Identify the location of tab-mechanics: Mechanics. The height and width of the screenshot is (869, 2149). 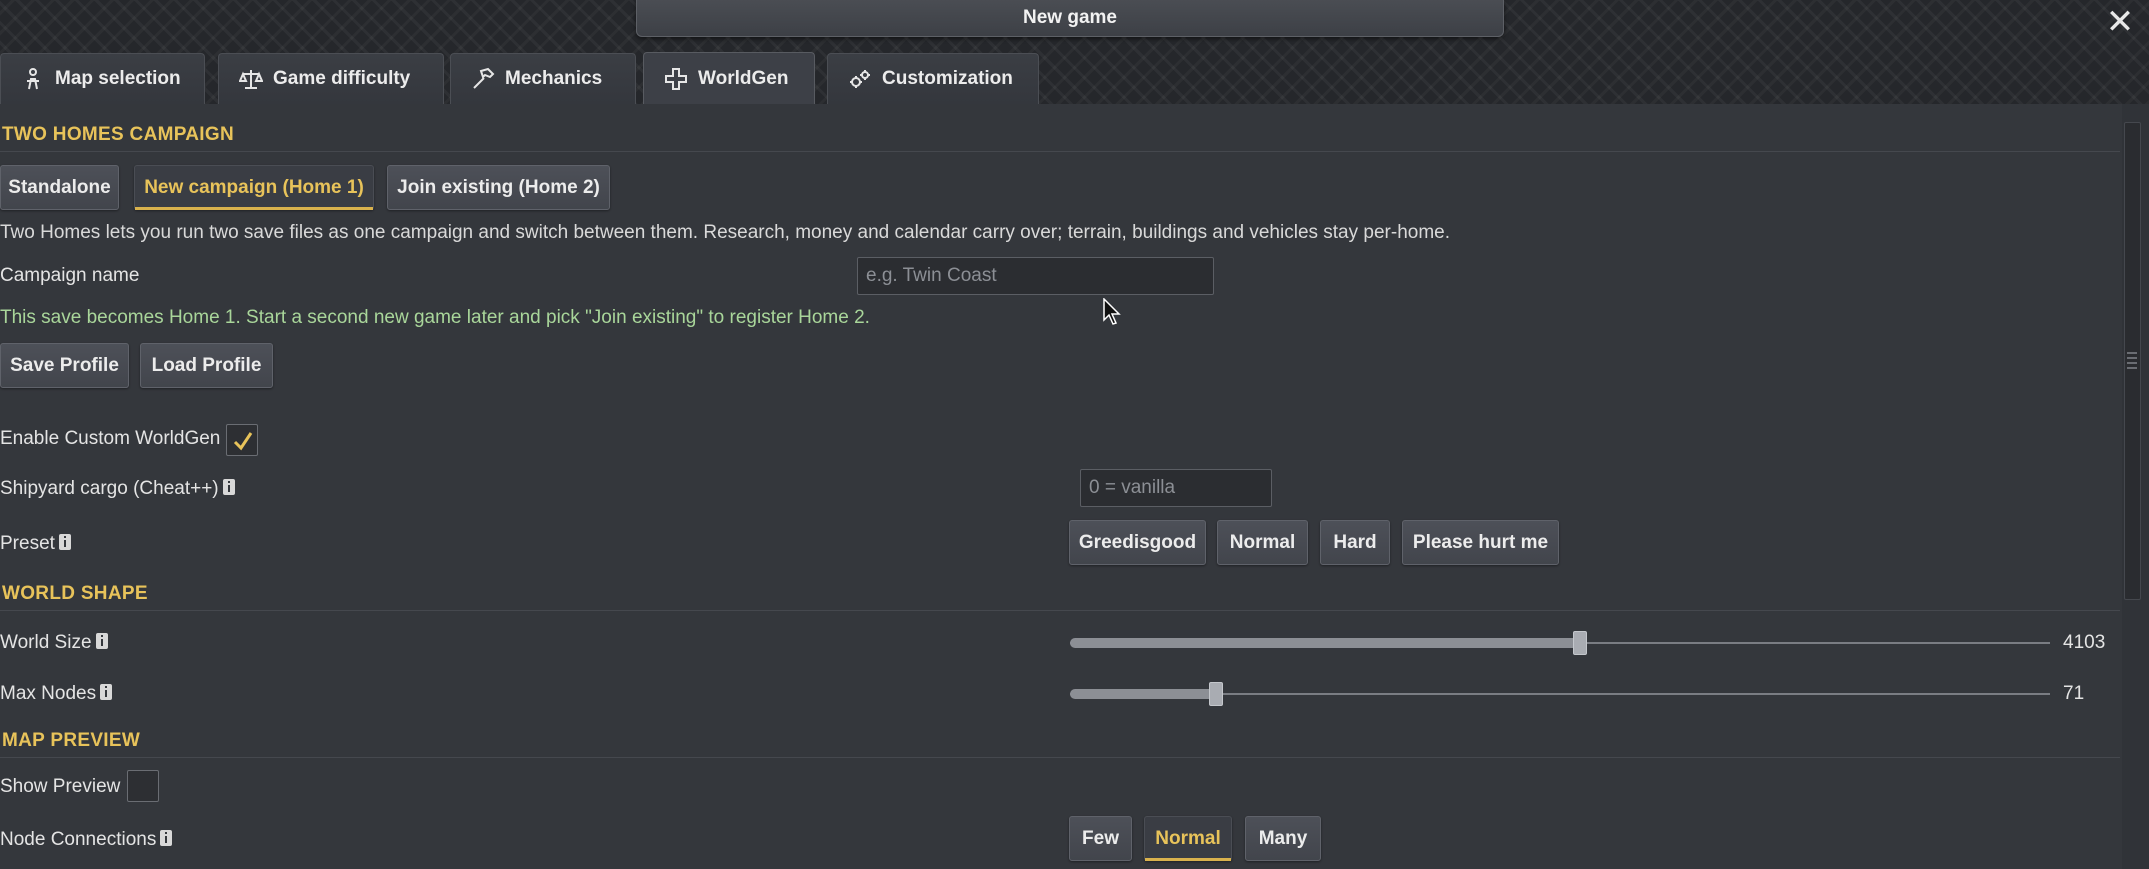
(543, 78).